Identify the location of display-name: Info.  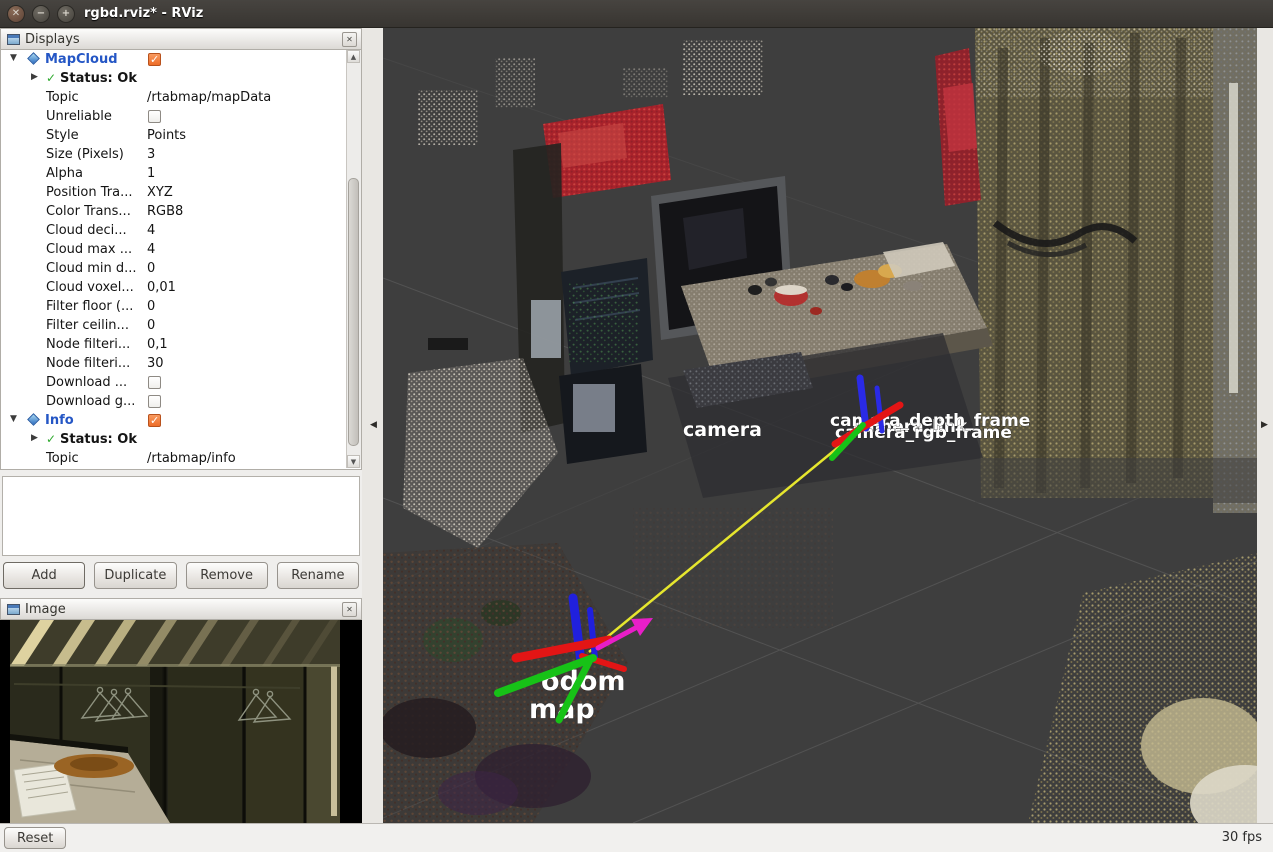
(59, 420).